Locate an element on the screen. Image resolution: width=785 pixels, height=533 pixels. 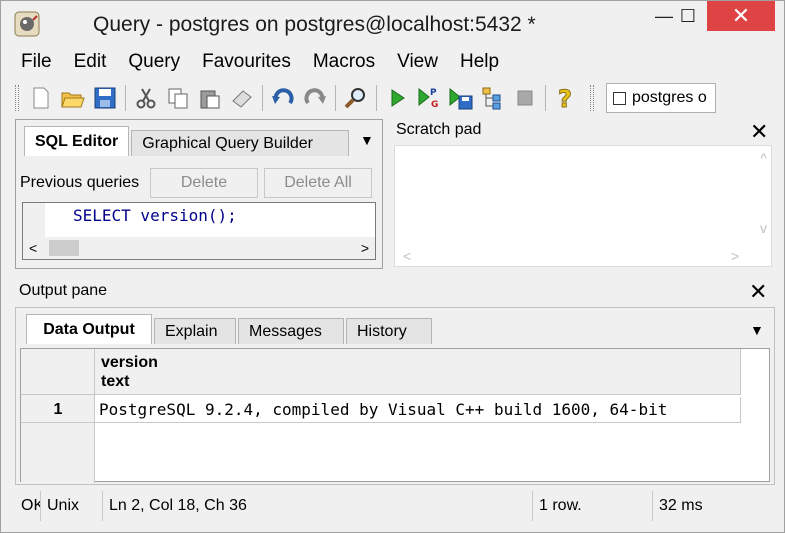
menu-favourites: Favourites is located at coordinates (246, 64).